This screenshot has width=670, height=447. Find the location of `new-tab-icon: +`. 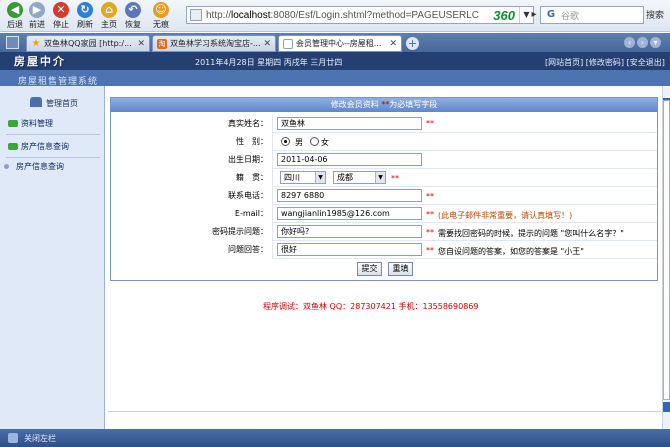

new-tab-icon: + is located at coordinates (412, 43).